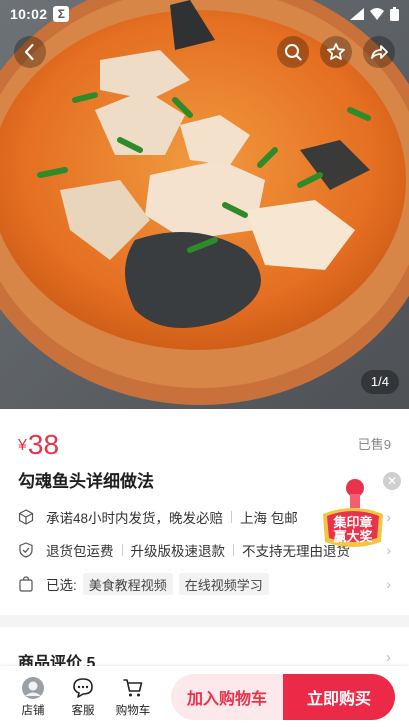 This screenshot has width=409, height=727. What do you see at coordinates (204, 443) in the screenshot?
I see `price-row: ¥ 38 已售9` at bounding box center [204, 443].